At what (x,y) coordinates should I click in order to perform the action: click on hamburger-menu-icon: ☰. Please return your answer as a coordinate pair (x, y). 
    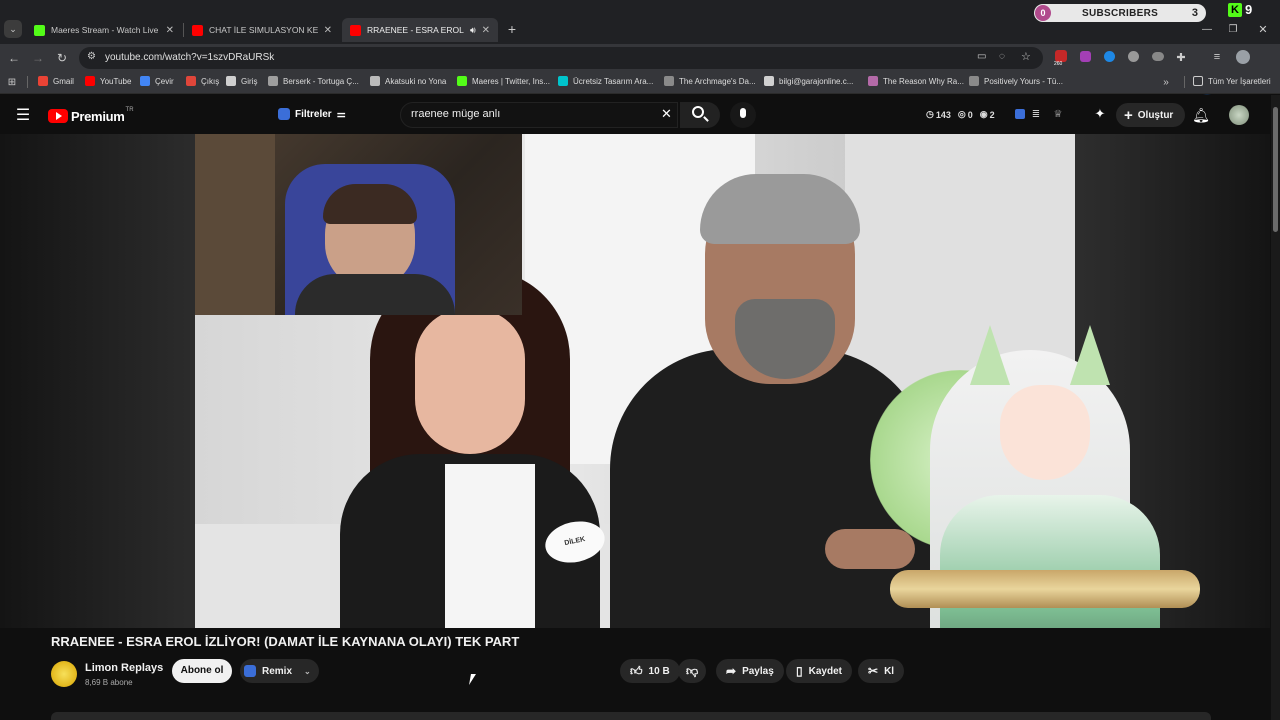
    Looking at the image, I should click on (23, 115).